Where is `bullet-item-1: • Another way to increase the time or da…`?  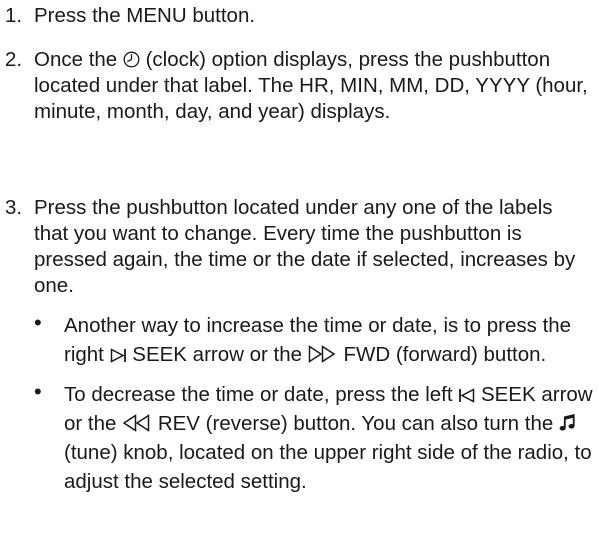 bullet-item-1: • Another way to increase the time or da… is located at coordinates (314, 339).